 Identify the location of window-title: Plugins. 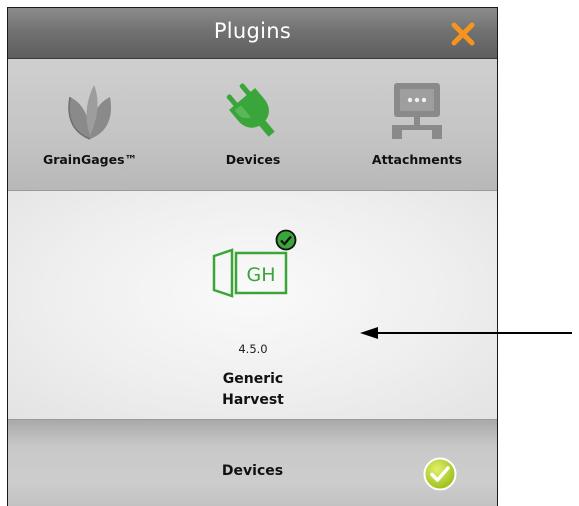
(252, 31).